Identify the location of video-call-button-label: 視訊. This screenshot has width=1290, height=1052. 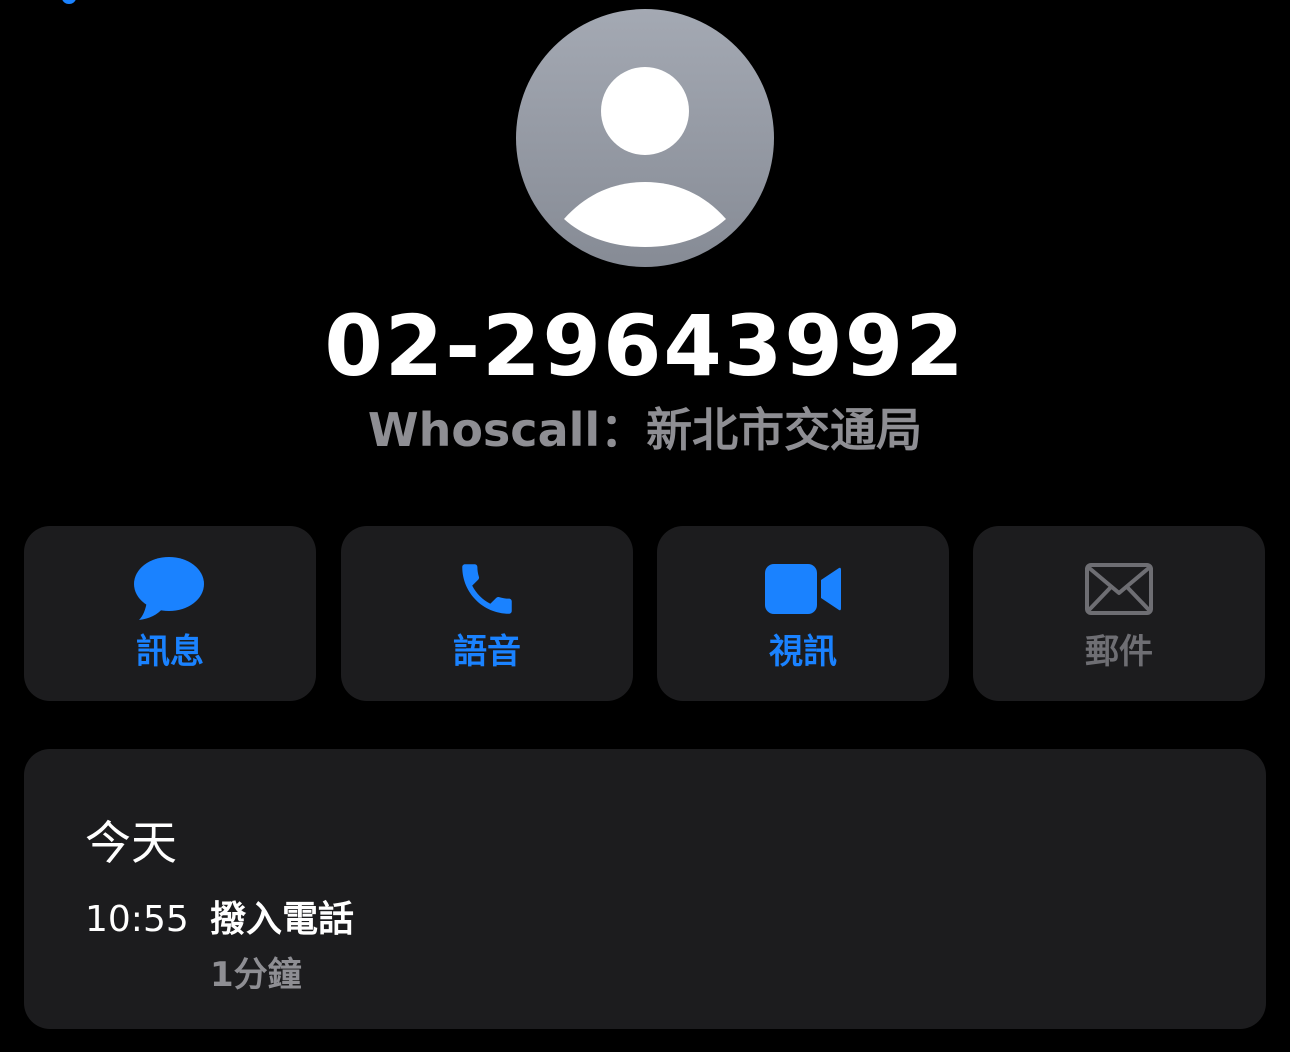
(803, 652).